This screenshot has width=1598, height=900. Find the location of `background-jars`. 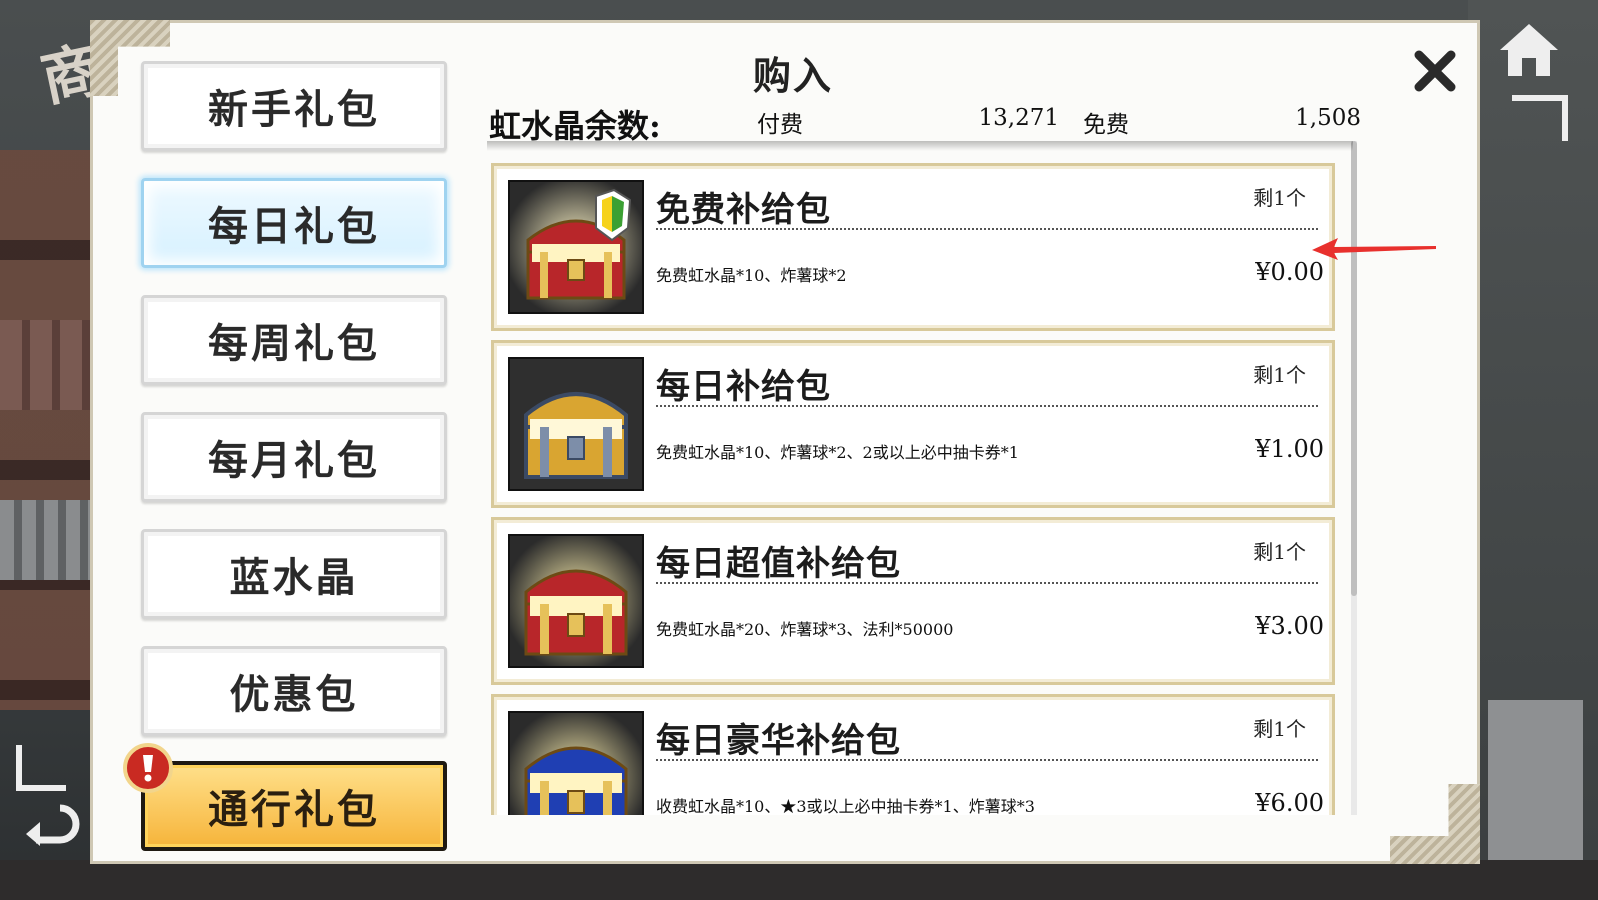

background-jars is located at coordinates (47, 365).